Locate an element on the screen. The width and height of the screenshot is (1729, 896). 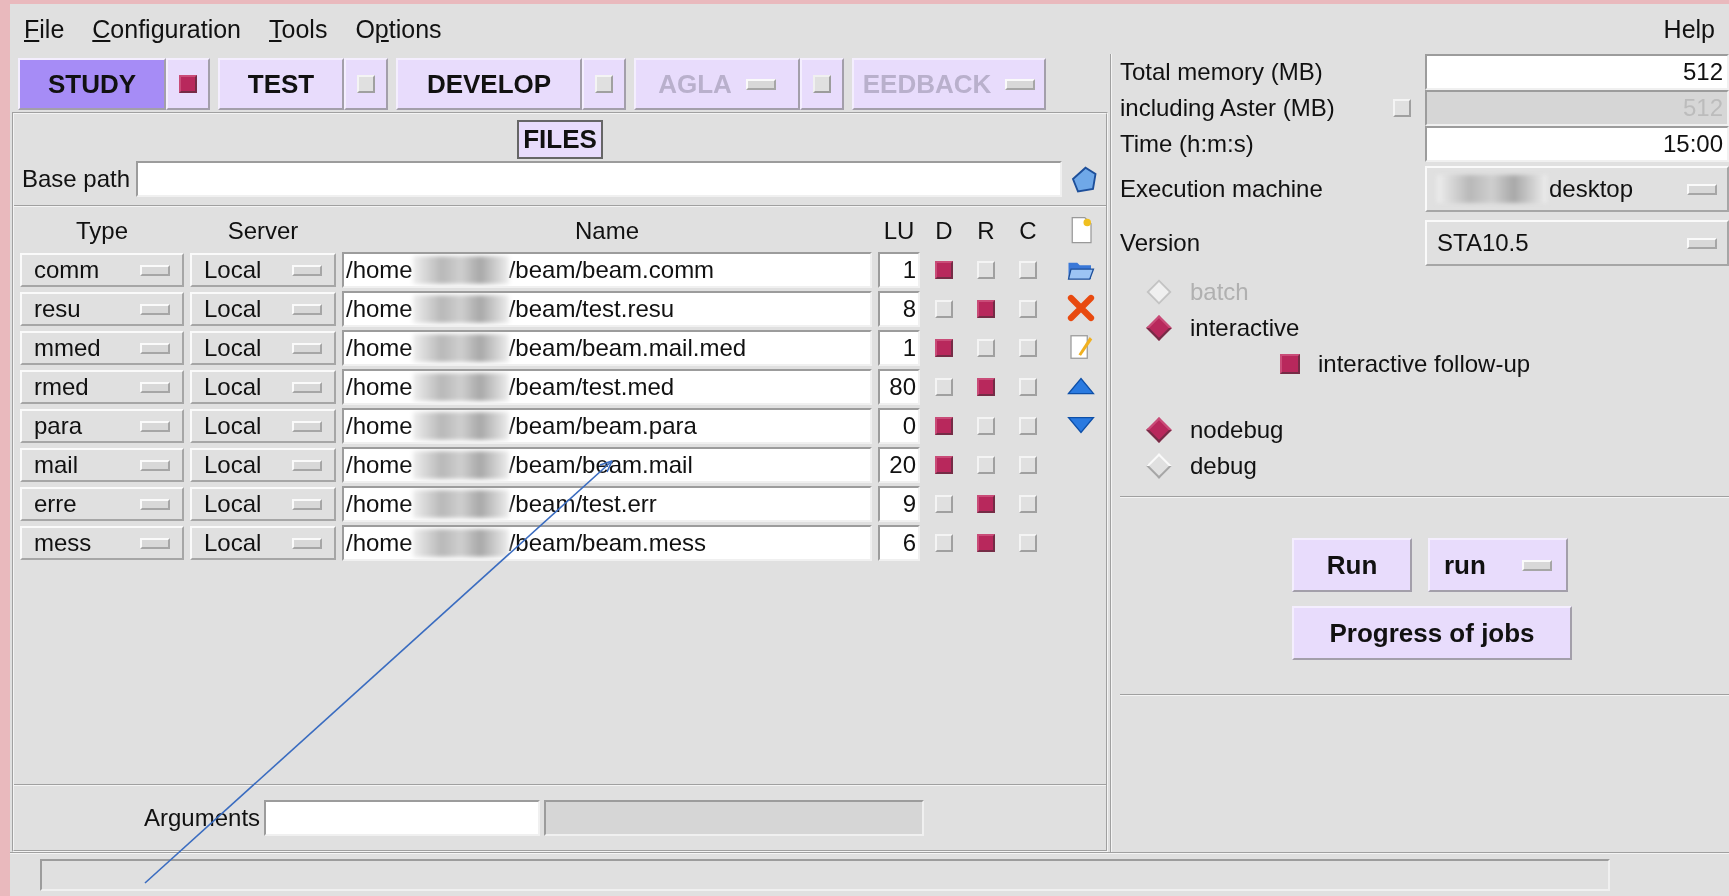
unit-field: 80 is located at coordinates (899, 387).